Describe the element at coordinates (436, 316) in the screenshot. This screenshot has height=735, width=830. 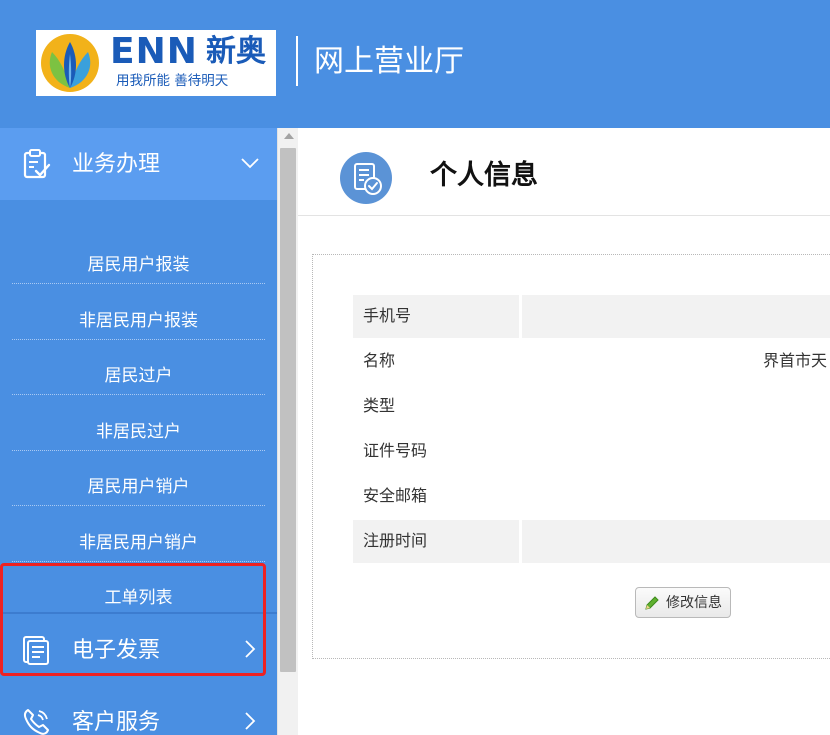
I see `field-label-cell: 手机号` at that location.